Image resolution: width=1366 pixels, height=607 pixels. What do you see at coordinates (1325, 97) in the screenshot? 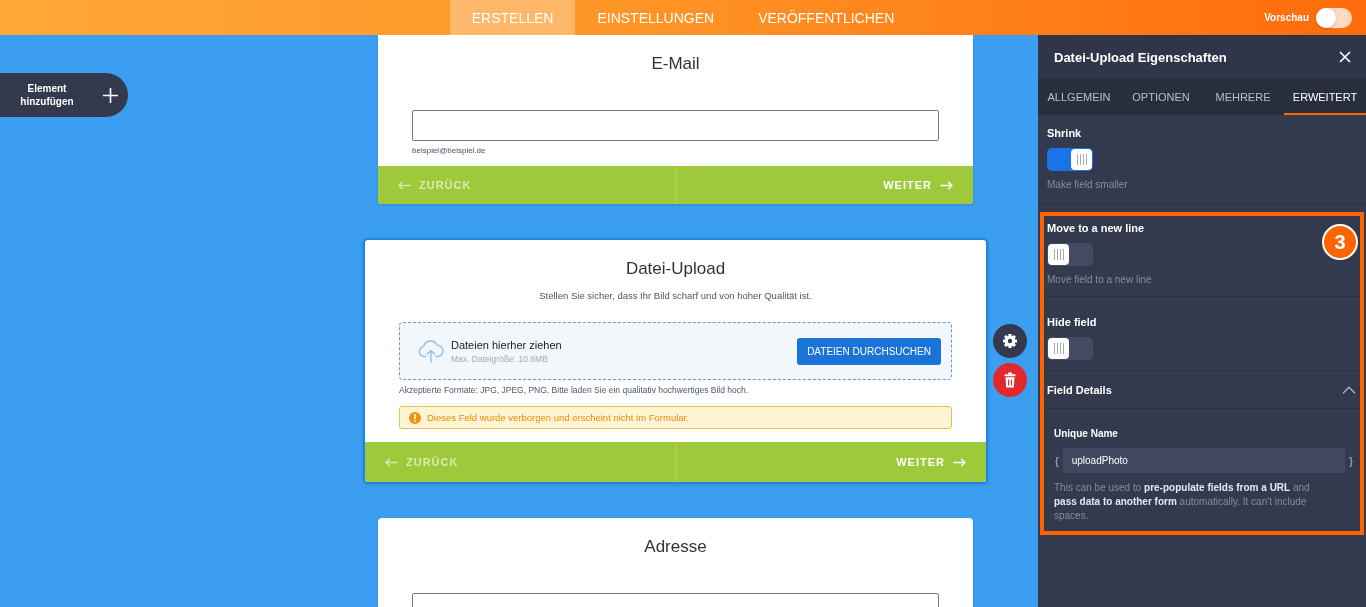
I see `panel-tab: ERWEITERT` at bounding box center [1325, 97].